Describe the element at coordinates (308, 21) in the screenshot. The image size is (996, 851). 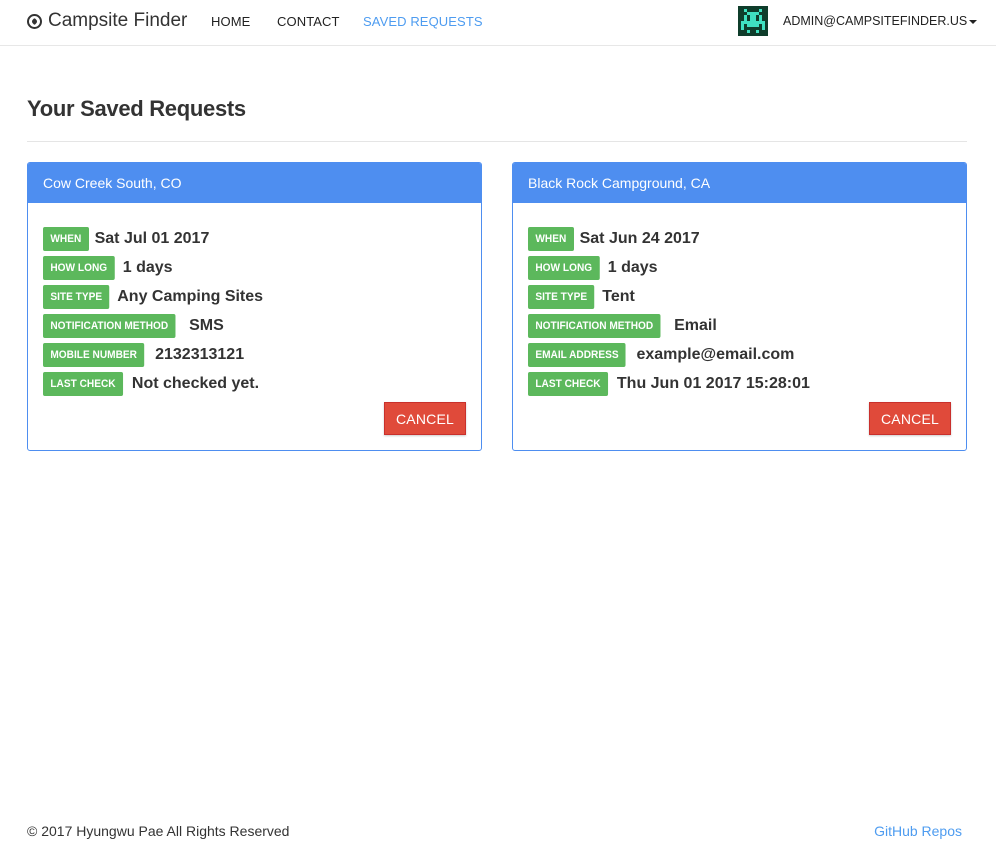
I see `nav-contact: CONTACT` at that location.